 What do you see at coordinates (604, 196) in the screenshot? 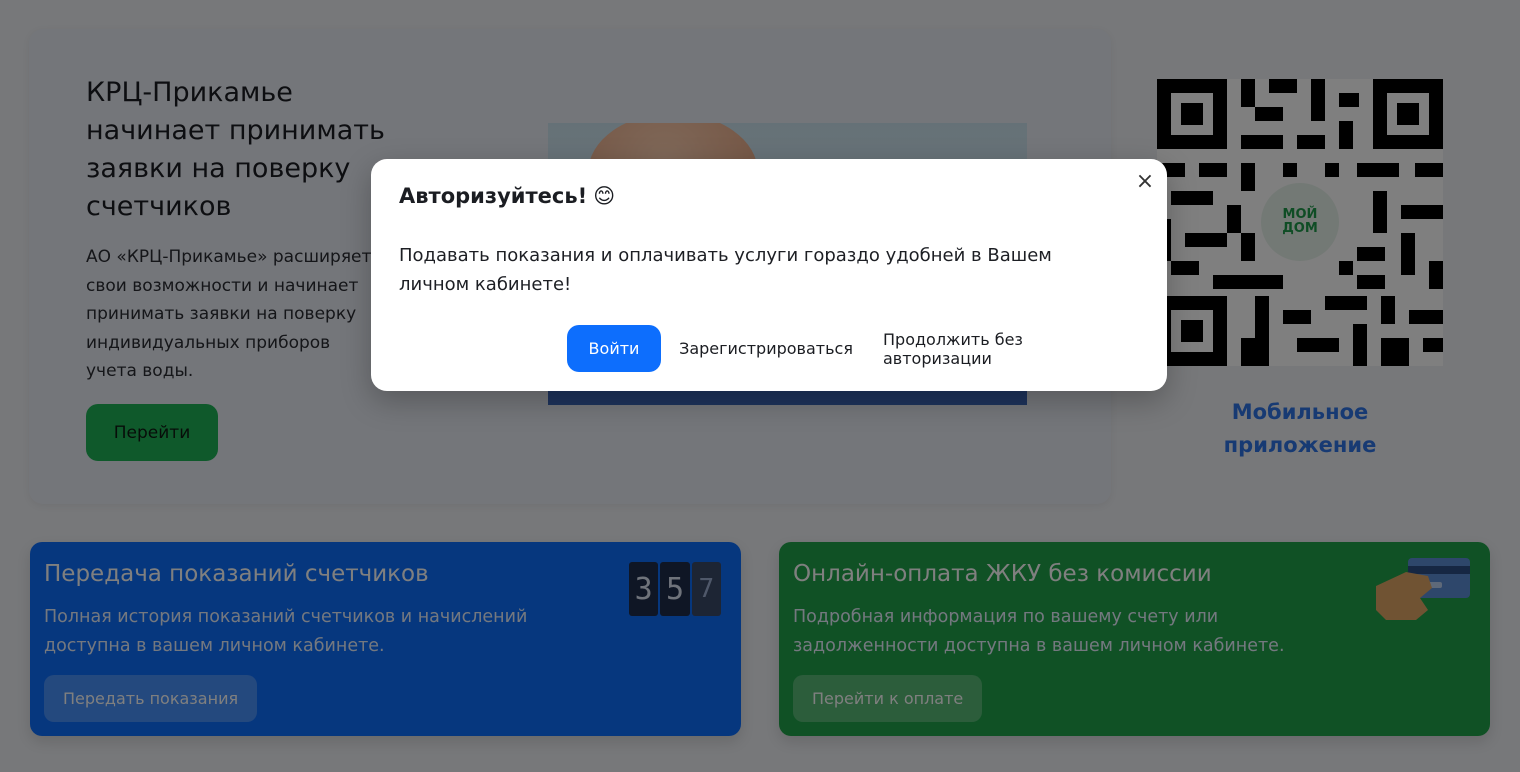
I see `smile-emoji-icon: 😊` at bounding box center [604, 196].